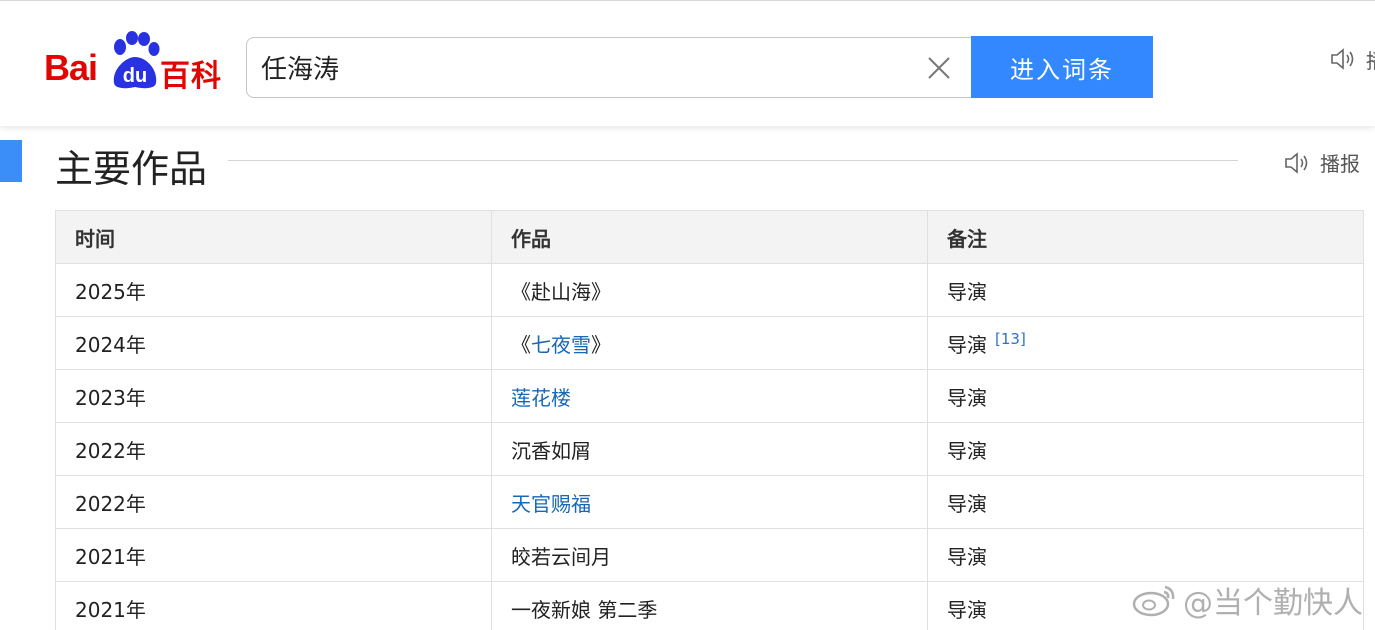 The height and width of the screenshot is (630, 1375). Describe the element at coordinates (1273, 603) in the screenshot. I see `watermark-text: @当个勤快人` at that location.